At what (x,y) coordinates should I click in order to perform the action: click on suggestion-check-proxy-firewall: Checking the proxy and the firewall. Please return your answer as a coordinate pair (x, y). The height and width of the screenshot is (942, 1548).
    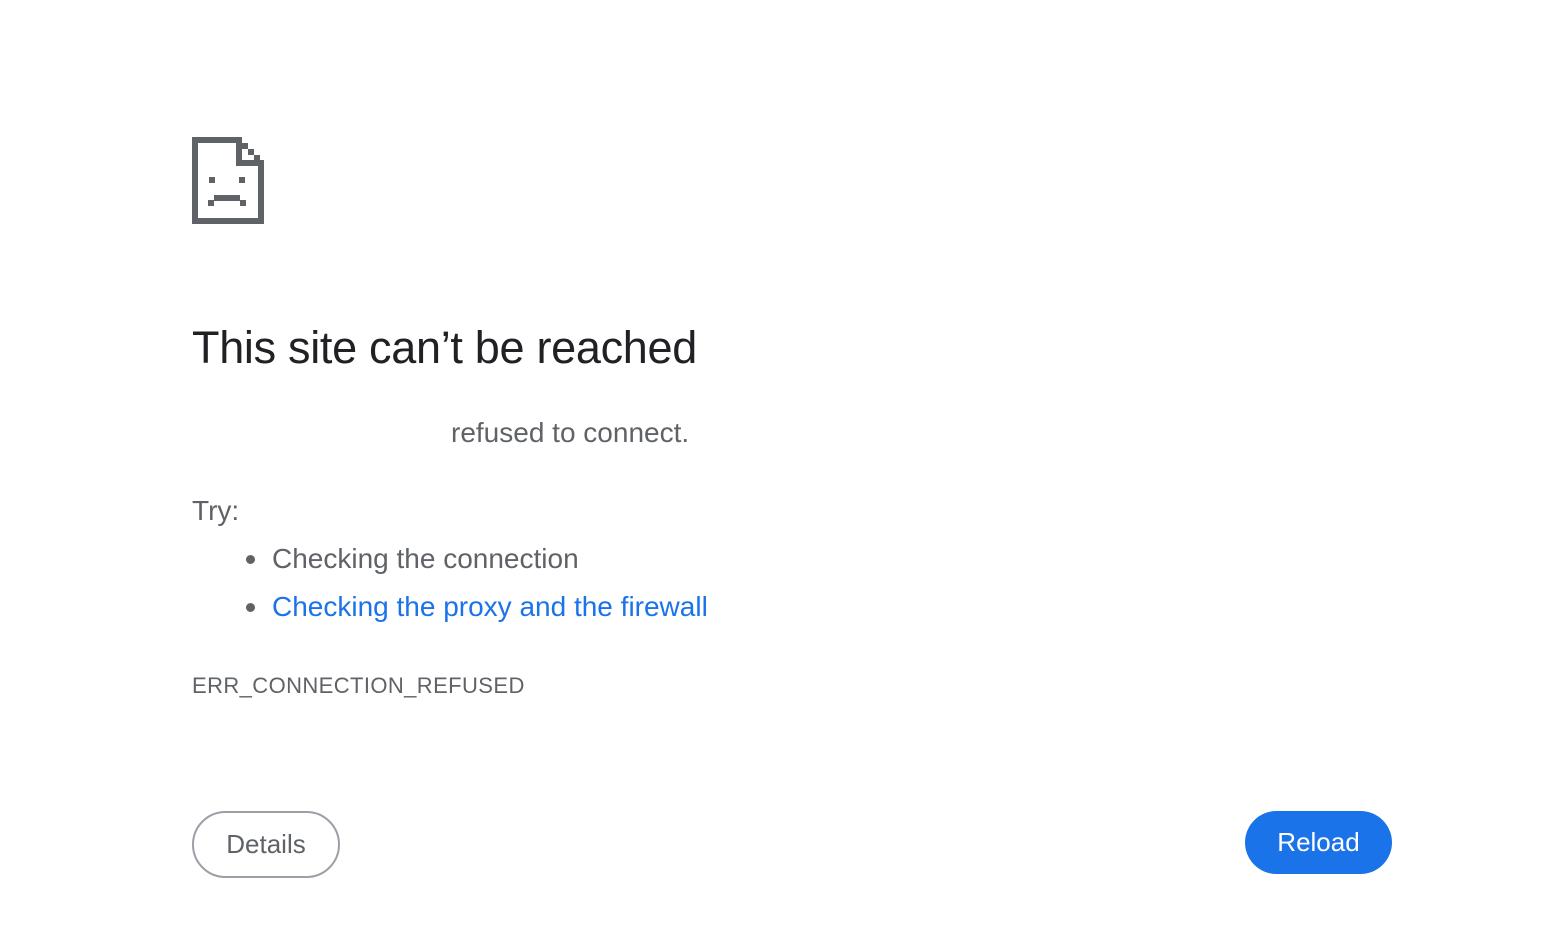
    Looking at the image, I should click on (450, 612).